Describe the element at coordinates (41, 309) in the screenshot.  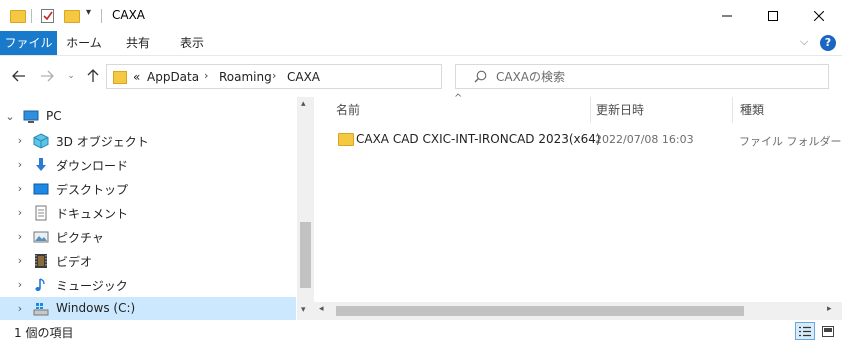
I see `drive-icon` at that location.